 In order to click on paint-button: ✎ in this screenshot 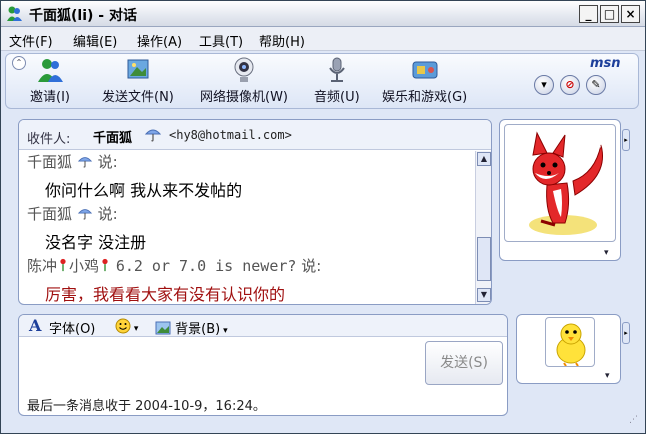, I will do `click(596, 85)`.